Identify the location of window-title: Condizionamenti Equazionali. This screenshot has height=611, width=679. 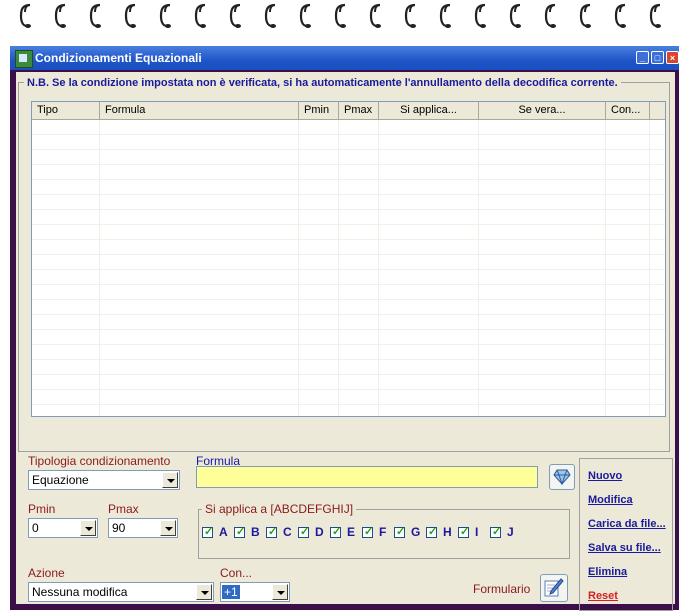
(118, 58).